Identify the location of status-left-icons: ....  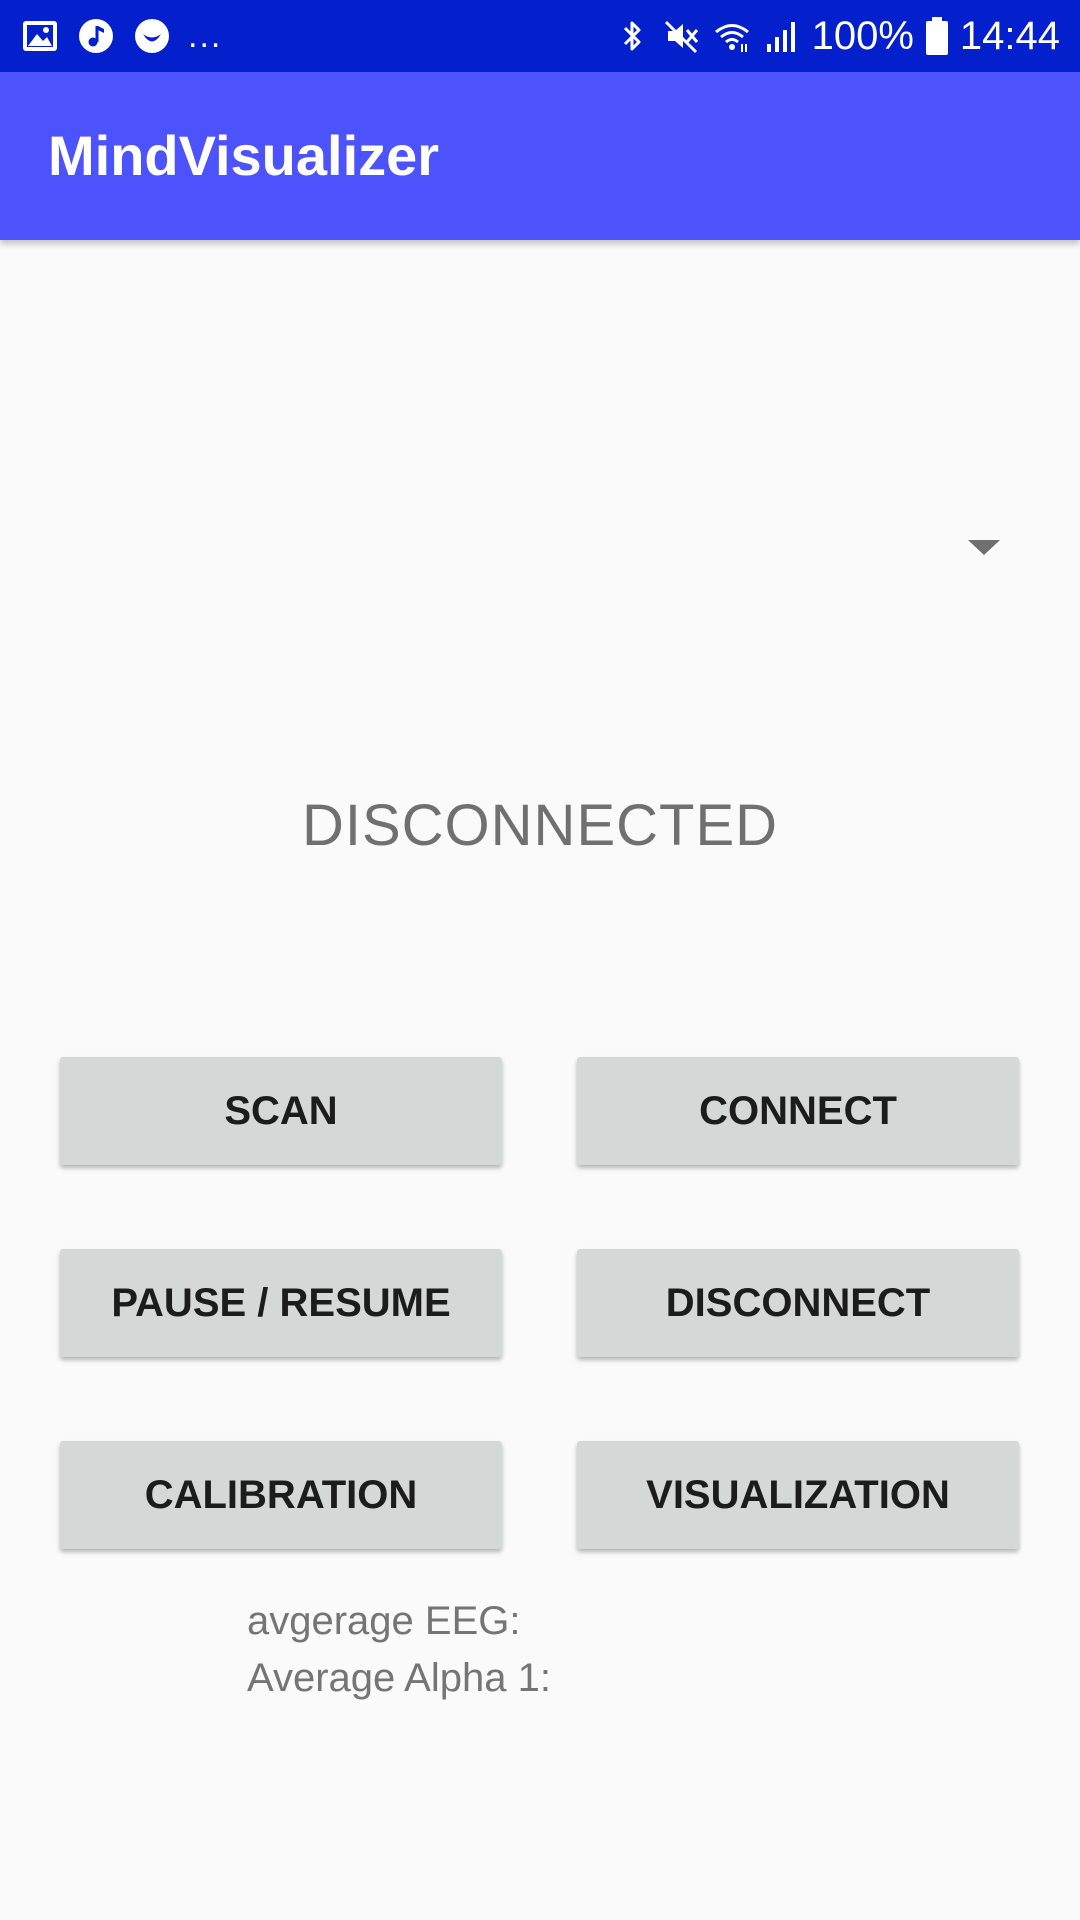
(121, 36).